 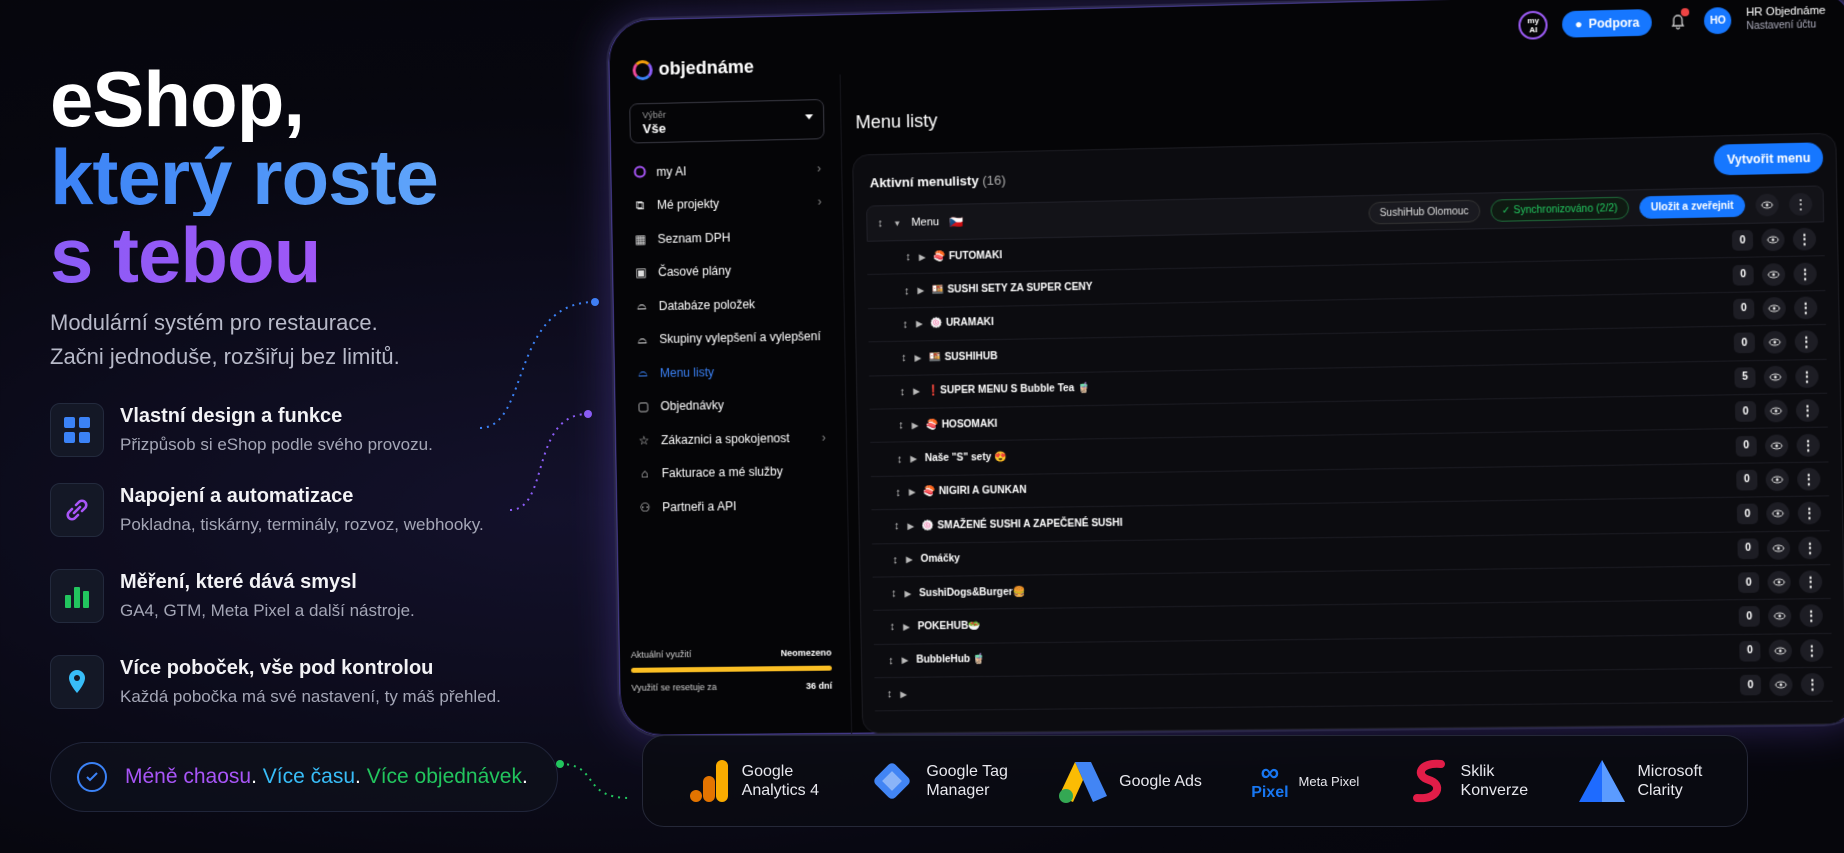 What do you see at coordinates (734, 506) in the screenshot?
I see `sidebar-item-partners: ⚇ Partneři a API` at bounding box center [734, 506].